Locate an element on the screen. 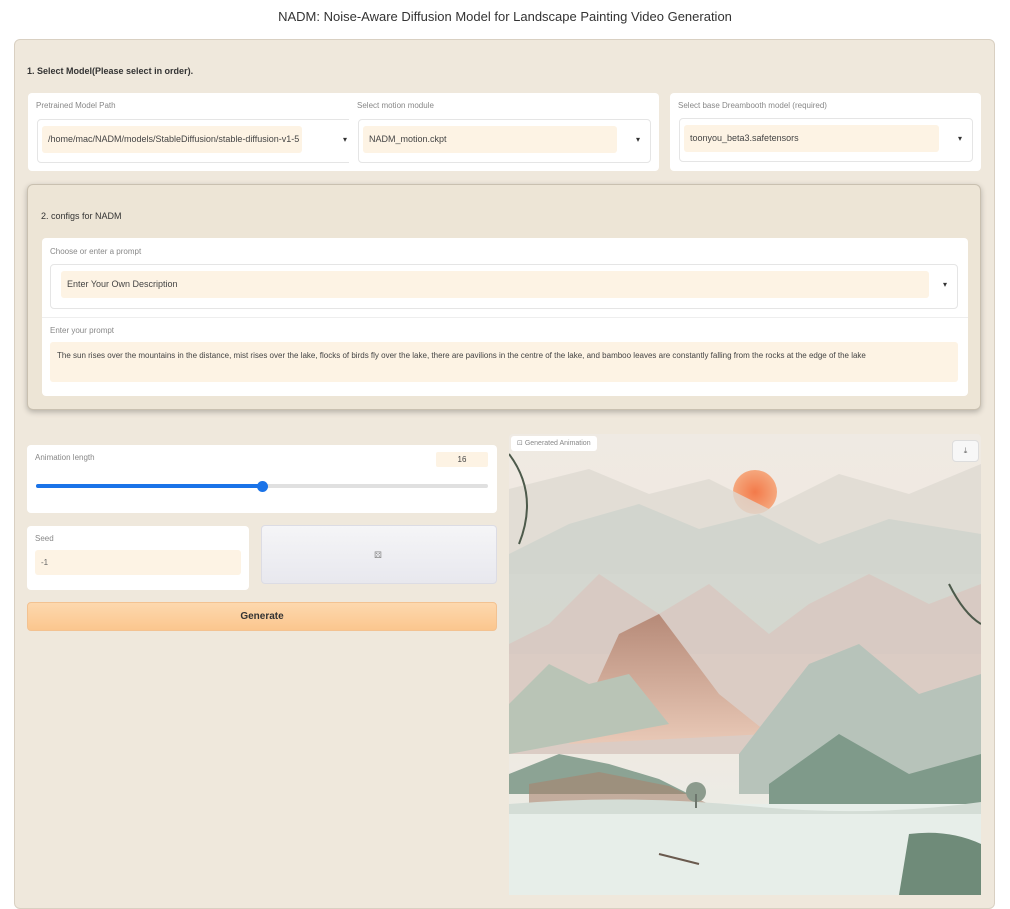 This screenshot has height=909, width=1010. prompt-choice-dropdown: Enter Your Own Description ▾ is located at coordinates (504, 286).